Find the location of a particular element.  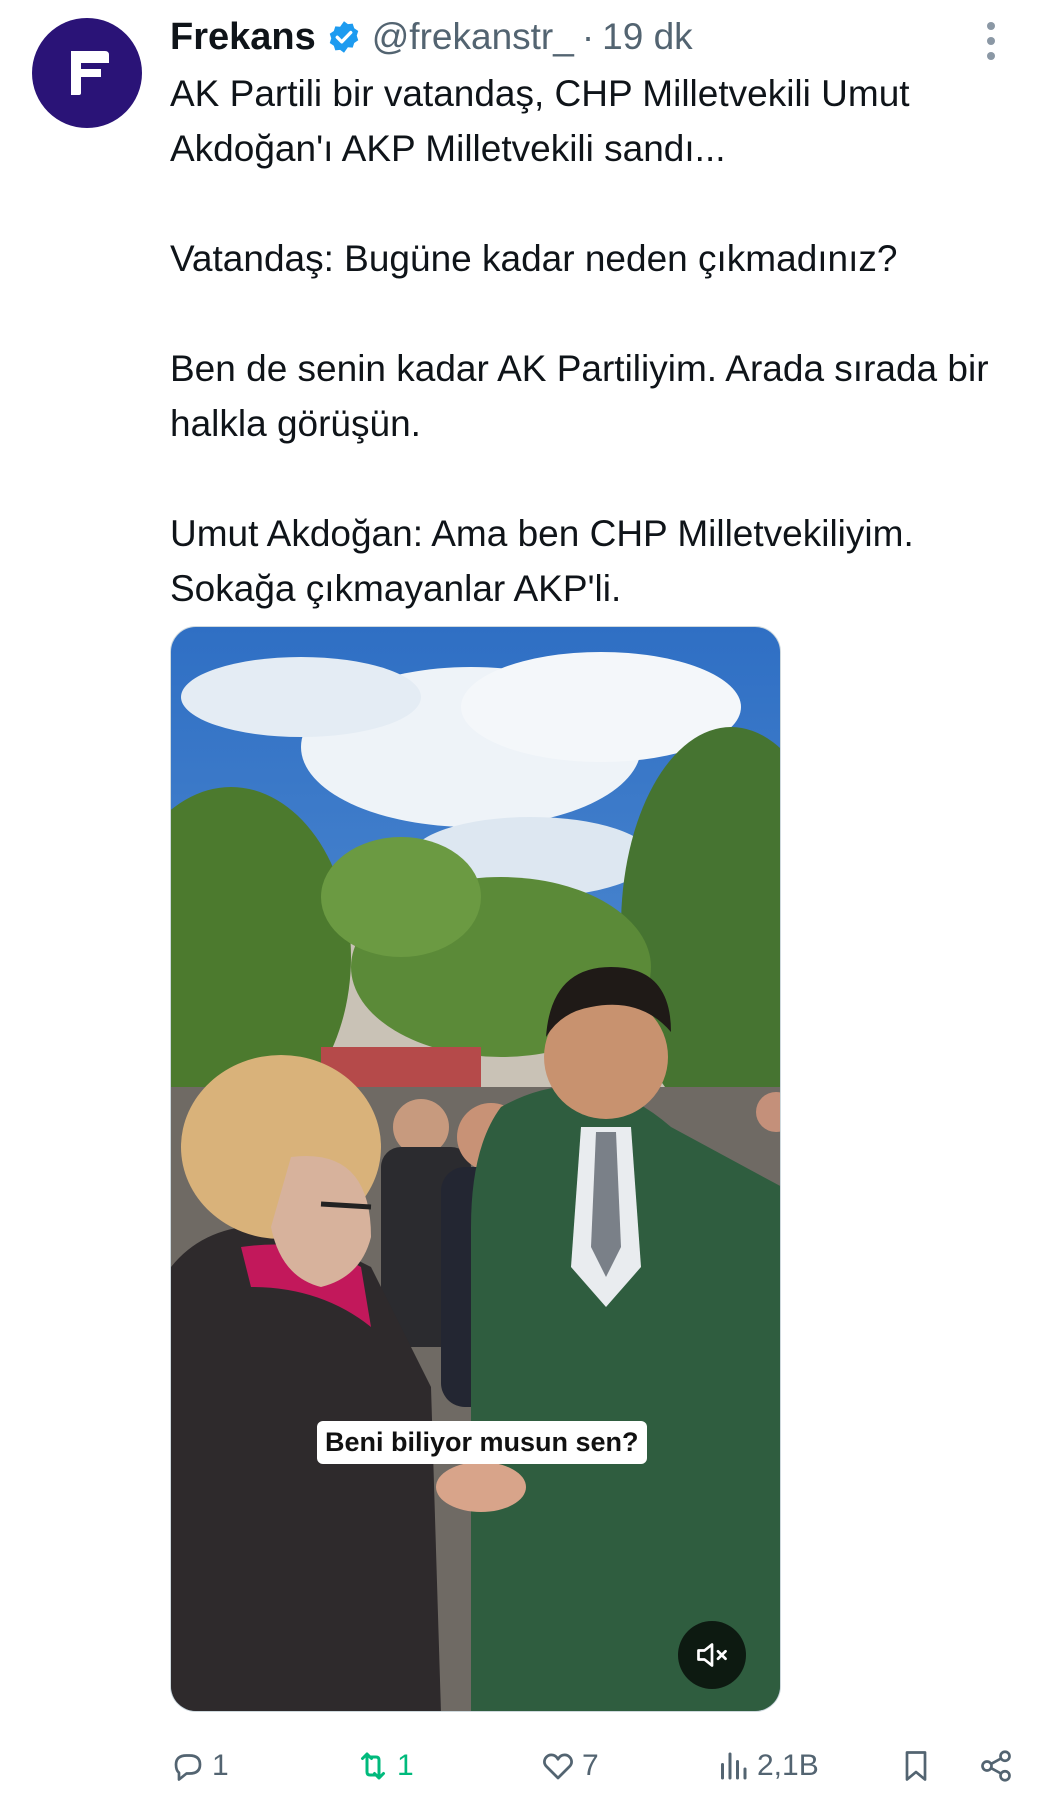

tweet-time: 19 dk is located at coordinates (647, 37).